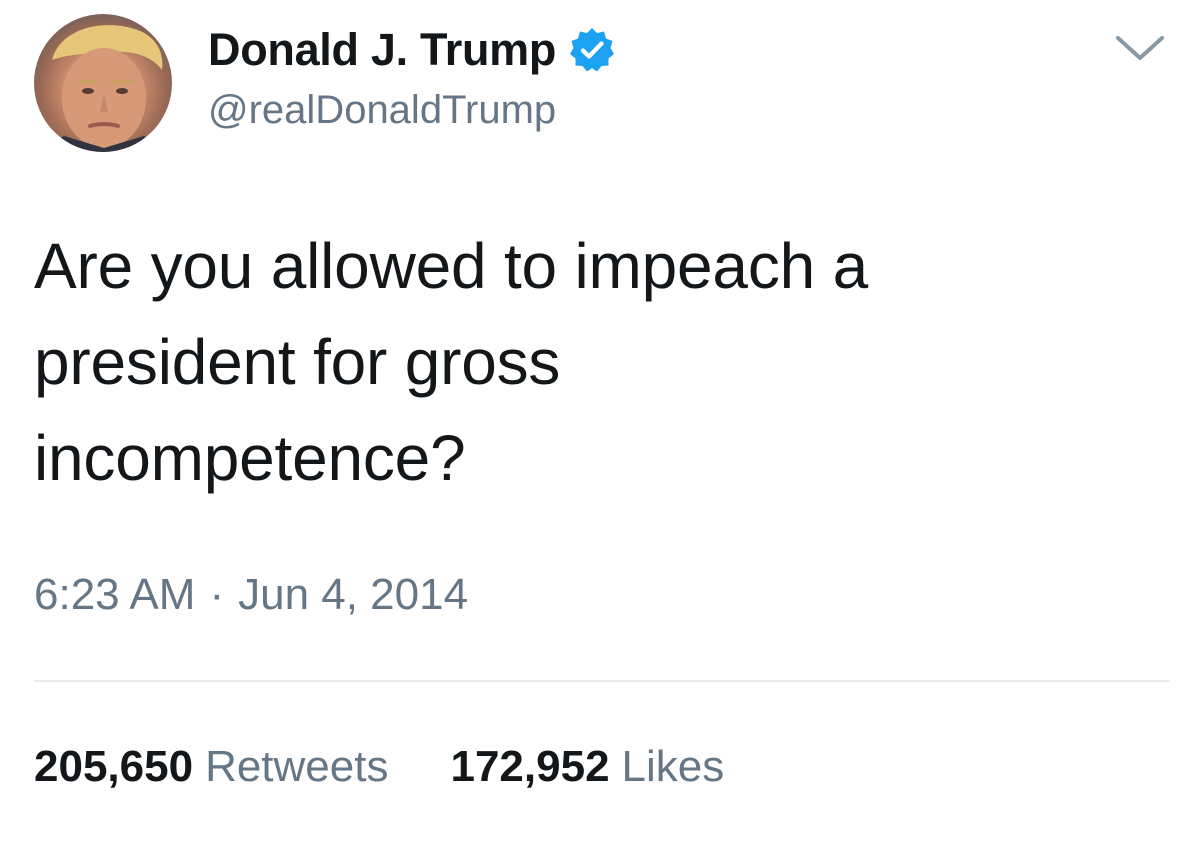 This screenshot has height=844, width=1200. What do you see at coordinates (530, 766) in the screenshot?
I see `likes-count: 172,952` at bounding box center [530, 766].